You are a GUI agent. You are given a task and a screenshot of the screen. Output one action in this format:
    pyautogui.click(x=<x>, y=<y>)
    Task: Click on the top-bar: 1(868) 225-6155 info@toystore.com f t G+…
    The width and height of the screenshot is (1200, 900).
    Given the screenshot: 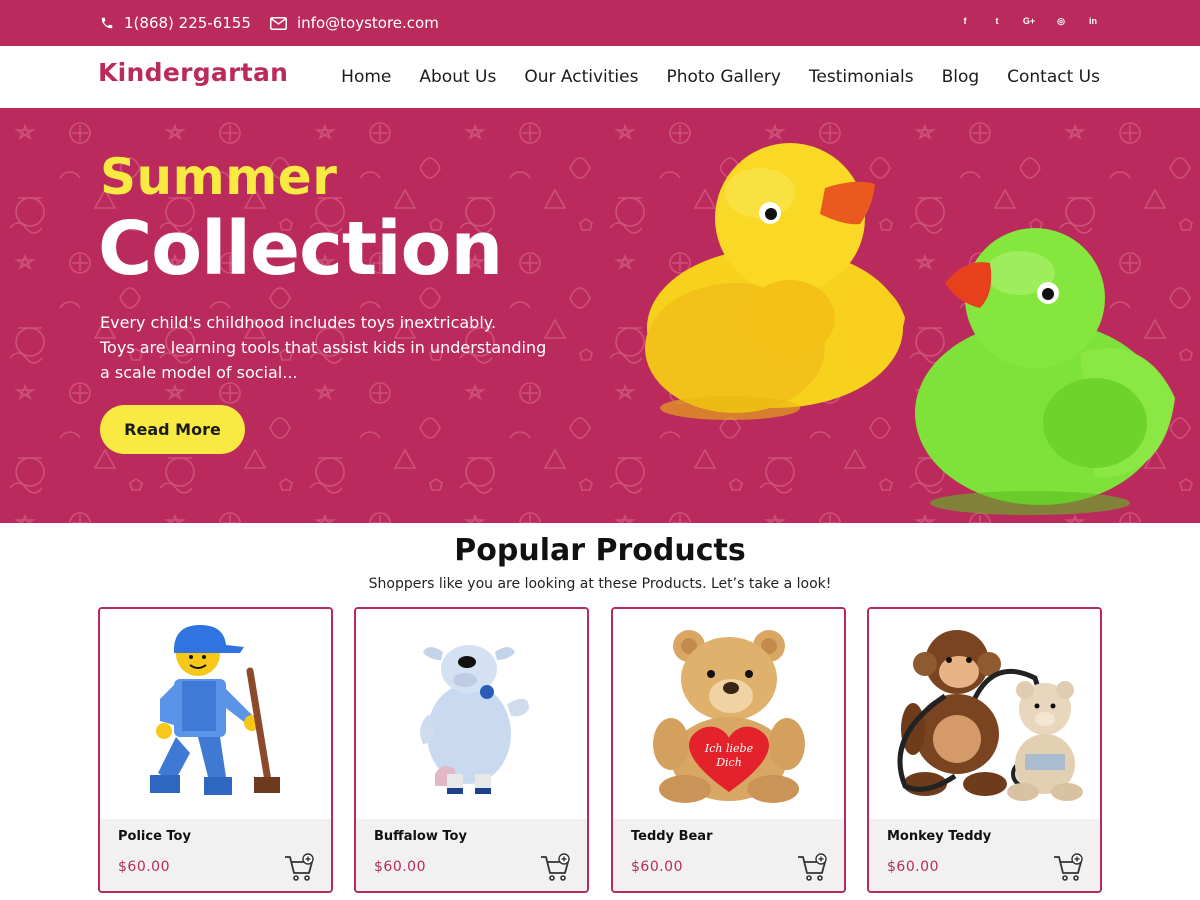 What is the action you would take?
    pyautogui.click(x=600, y=23)
    